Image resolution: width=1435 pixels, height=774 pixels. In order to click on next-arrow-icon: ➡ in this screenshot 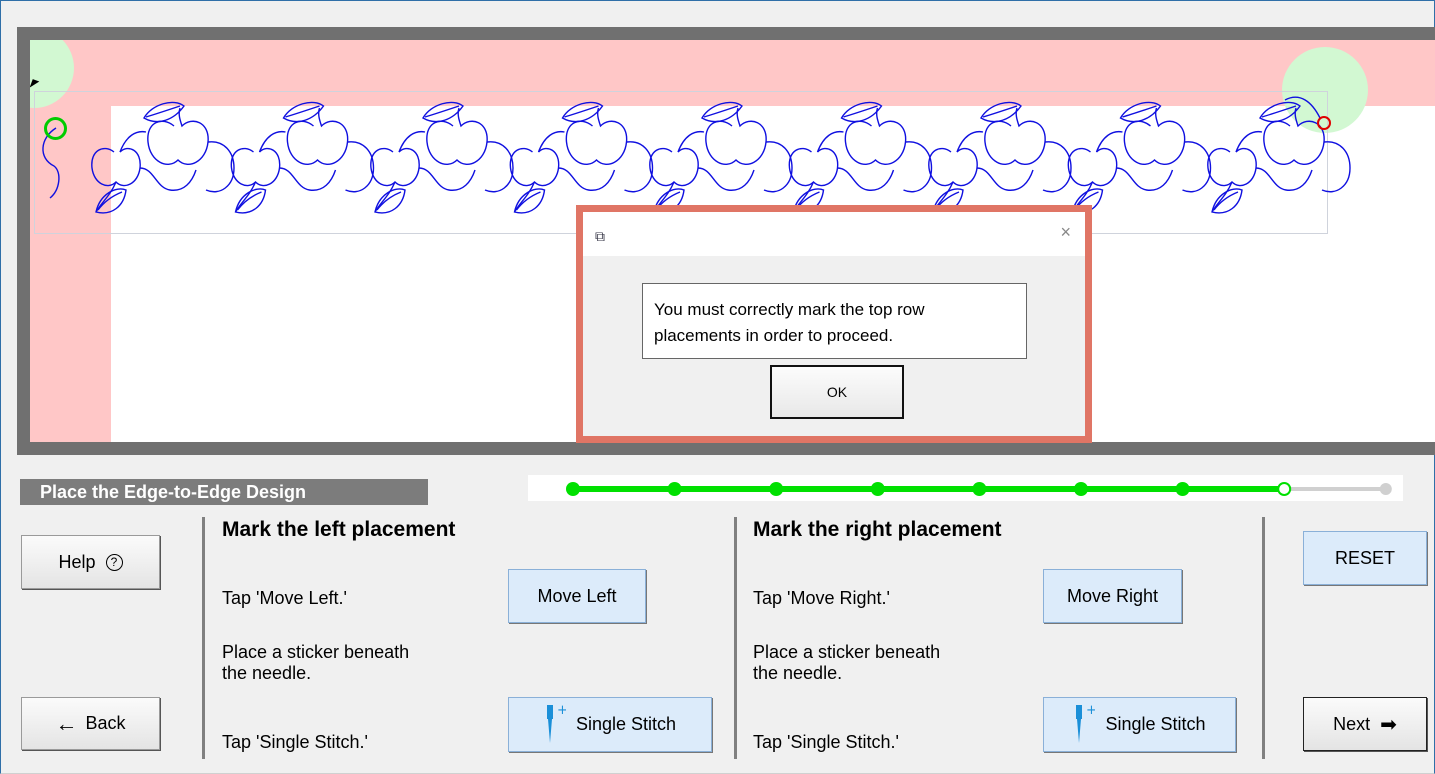, I will do `click(1388, 724)`.